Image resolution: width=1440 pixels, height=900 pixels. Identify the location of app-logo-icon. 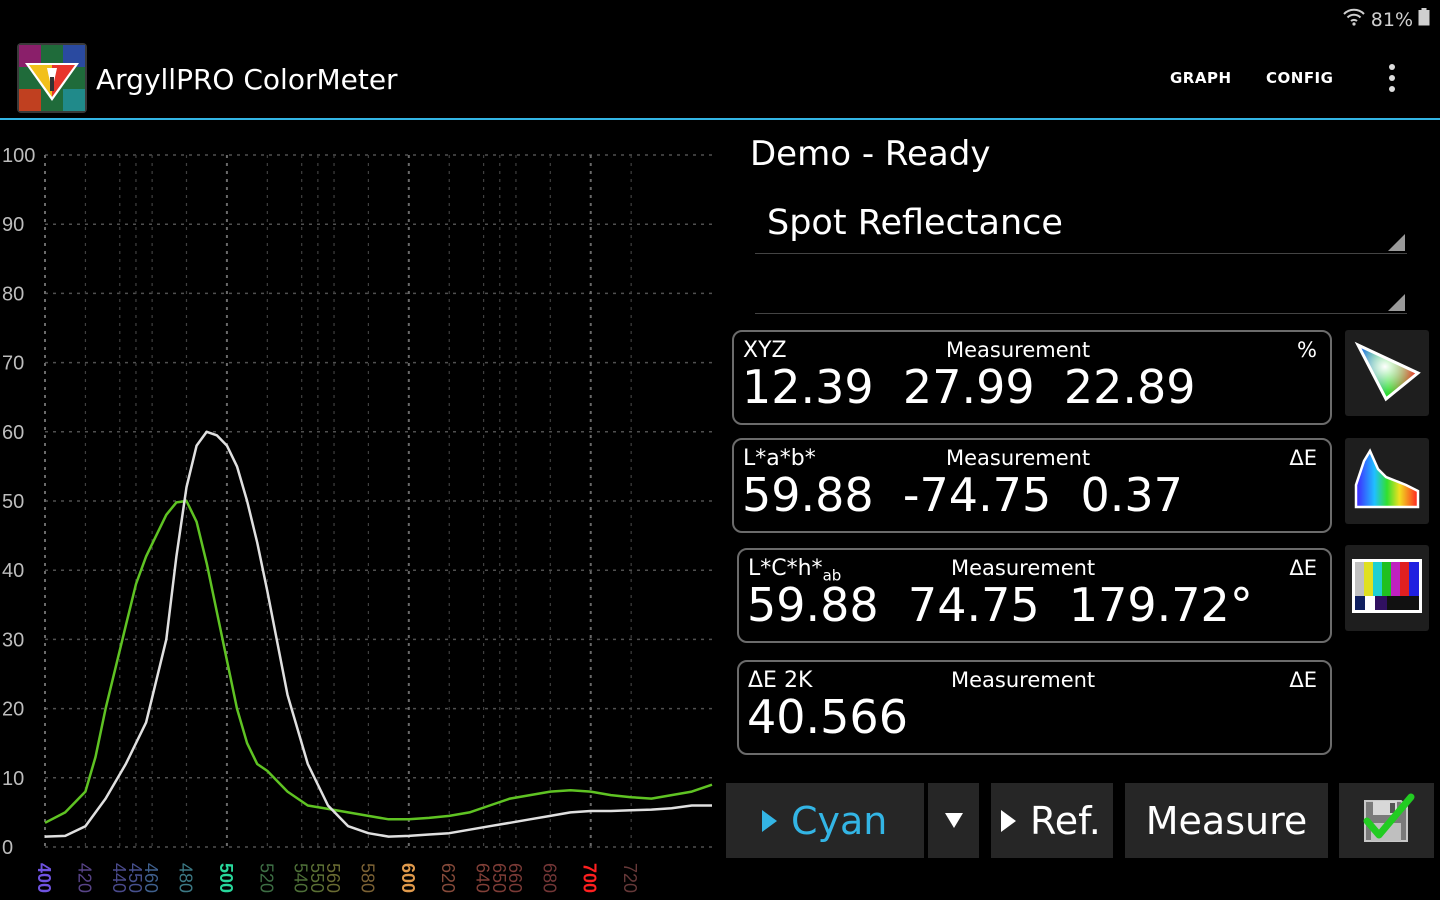
(52, 78).